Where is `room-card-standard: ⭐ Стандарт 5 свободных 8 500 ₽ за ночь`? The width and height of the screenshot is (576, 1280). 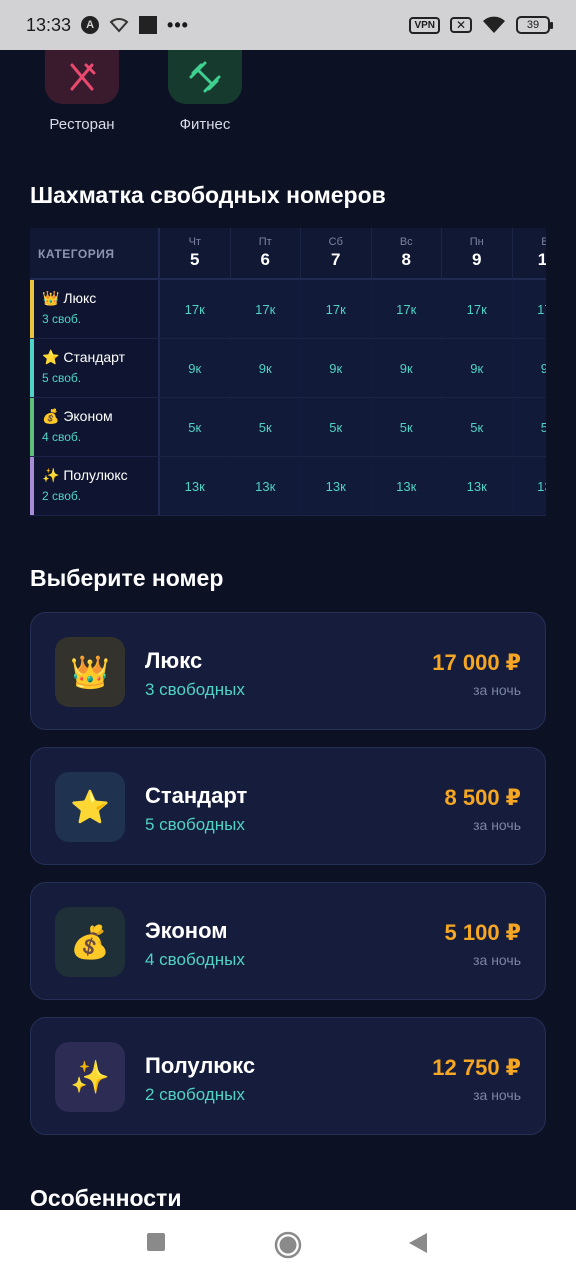 room-card-standard: ⭐ Стандарт 5 свободных 8 500 ₽ за ночь is located at coordinates (288, 806).